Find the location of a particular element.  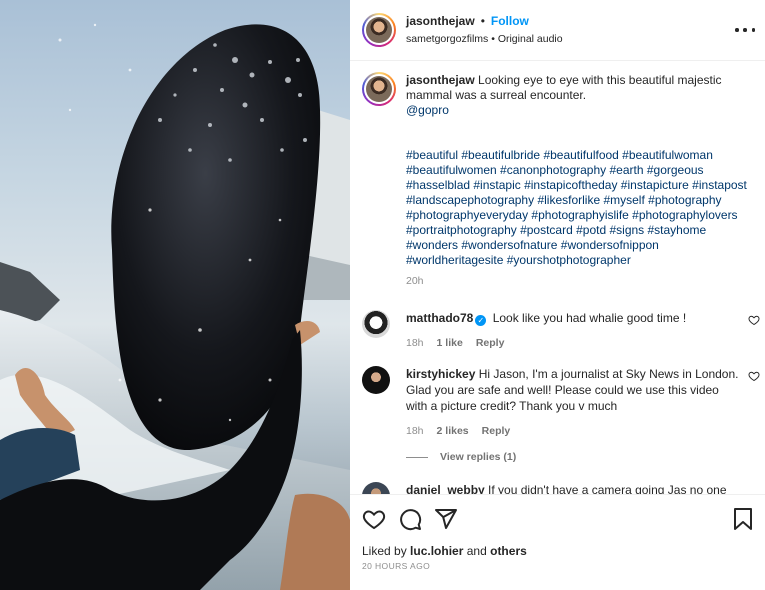

comment-likes: 1 like is located at coordinates (450, 343).